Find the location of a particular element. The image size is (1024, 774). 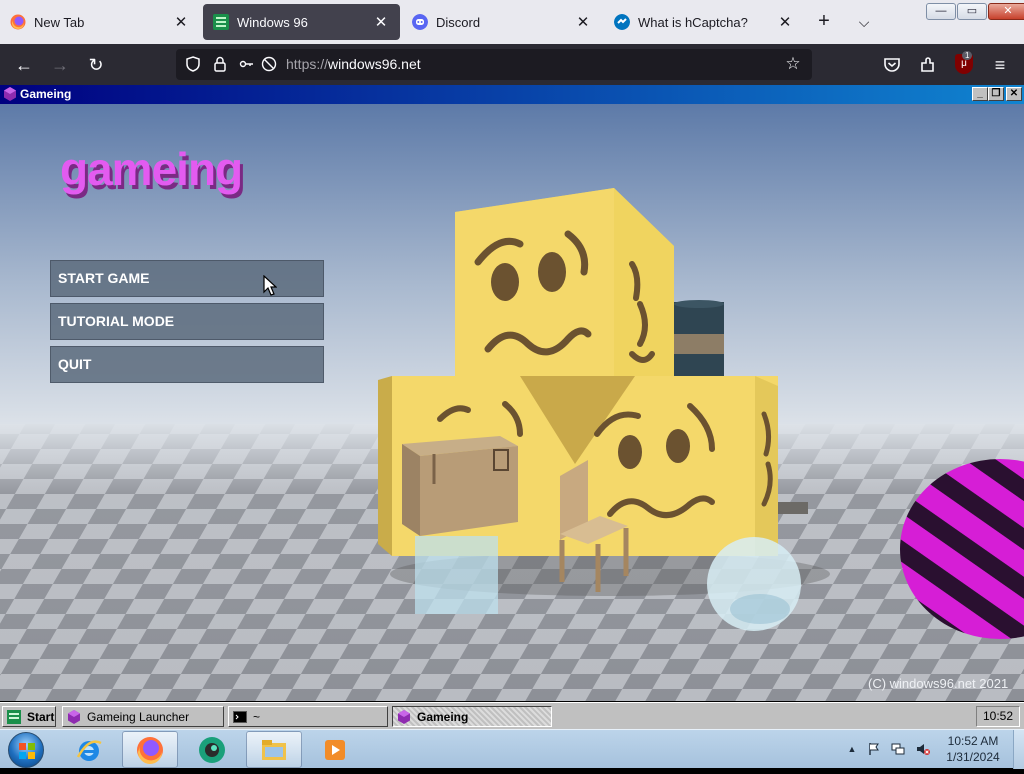

taskbar-item-terminal: ~ is located at coordinates (308, 716).